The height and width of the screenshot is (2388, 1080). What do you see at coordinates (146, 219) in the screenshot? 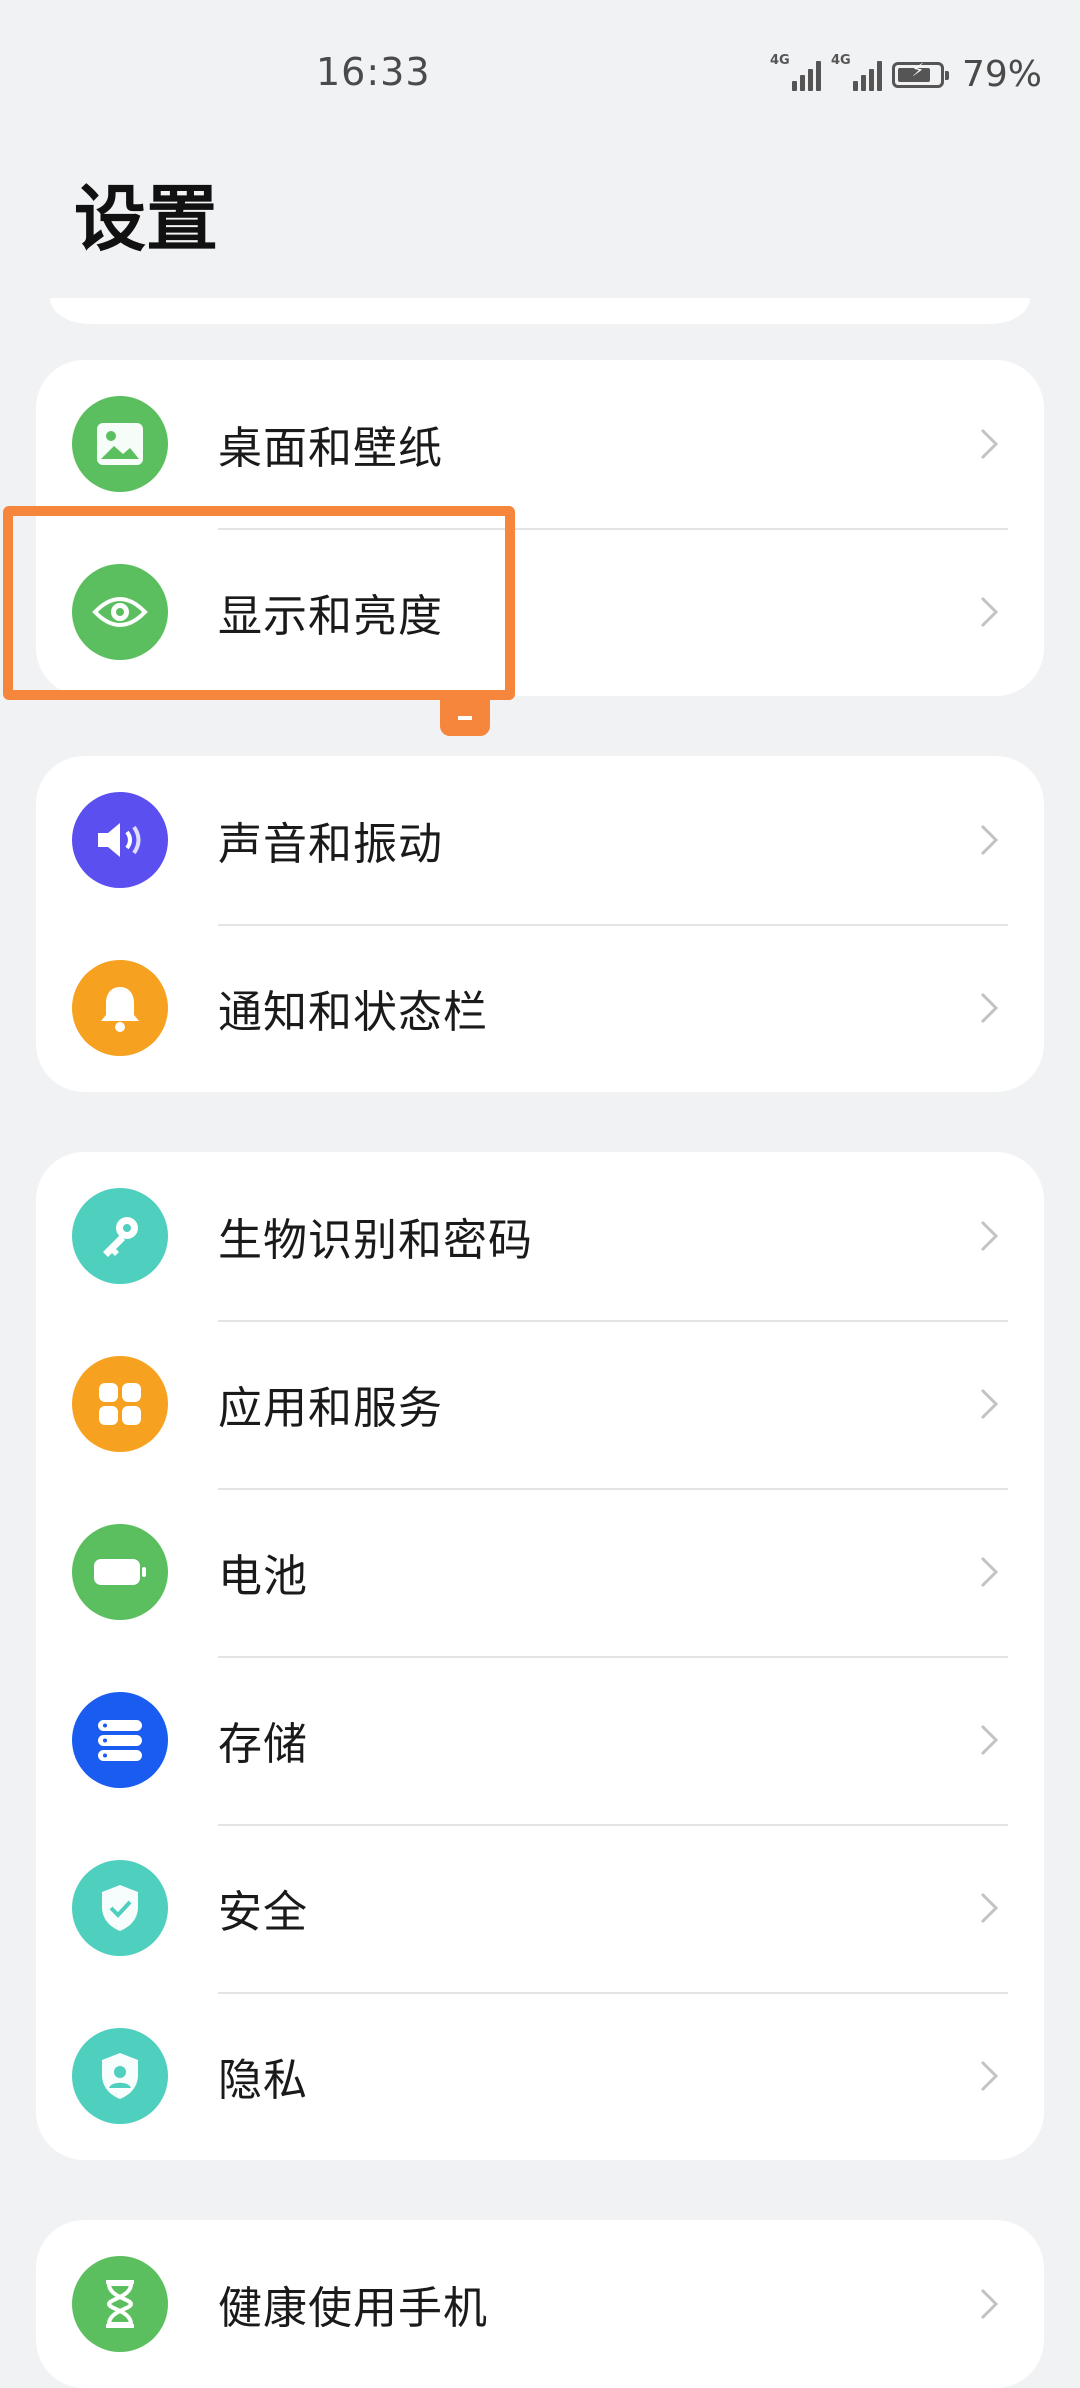
I see `page-title: 设置` at bounding box center [146, 219].